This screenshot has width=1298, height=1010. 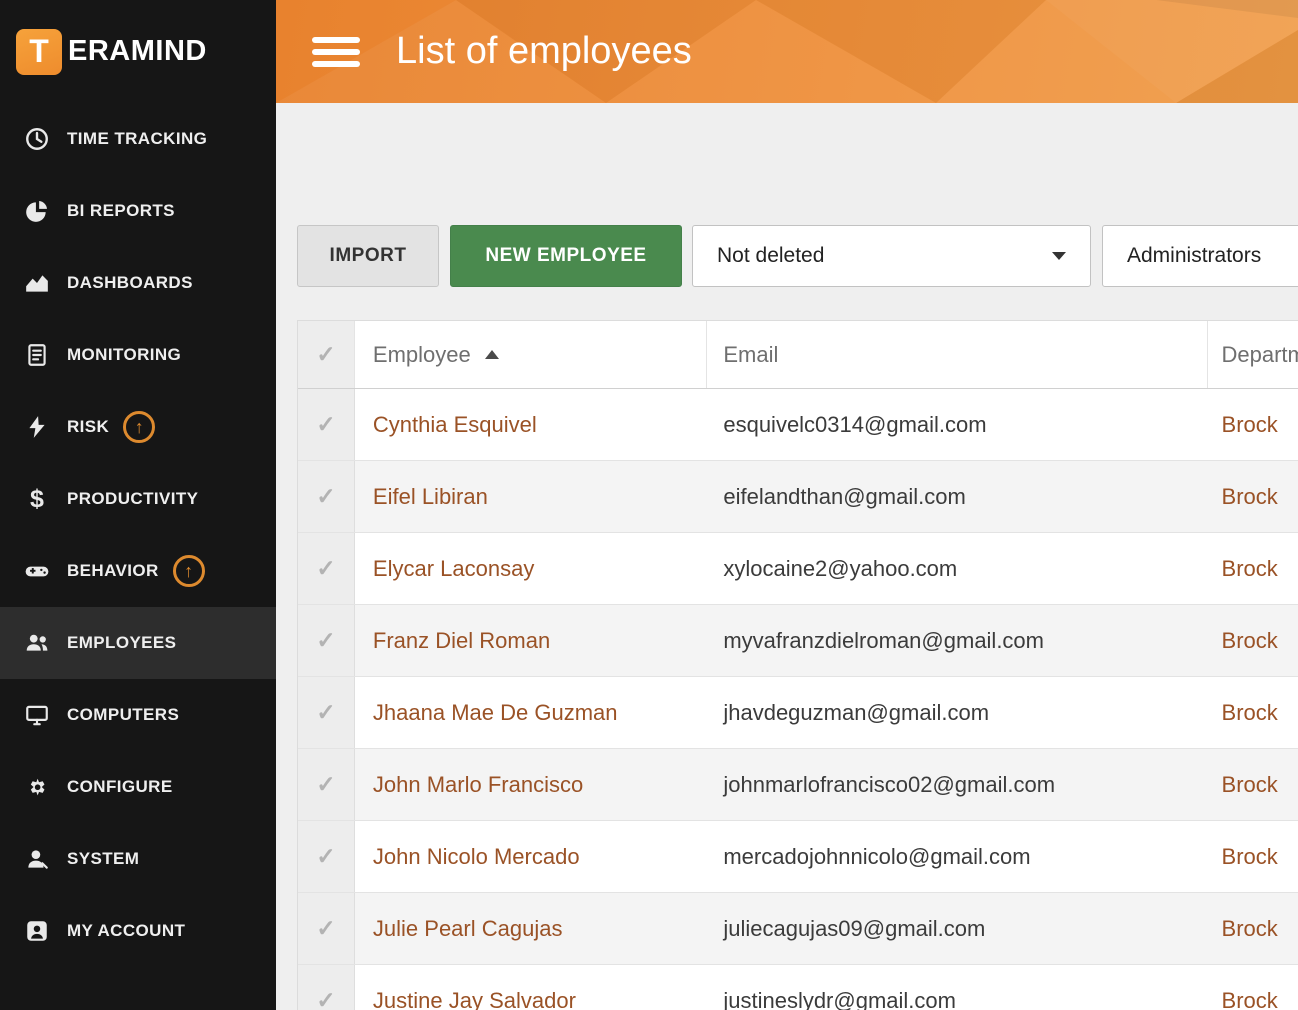 What do you see at coordinates (113, 570) in the screenshot?
I see `sidebar-item-label: BEHAVIOR` at bounding box center [113, 570].